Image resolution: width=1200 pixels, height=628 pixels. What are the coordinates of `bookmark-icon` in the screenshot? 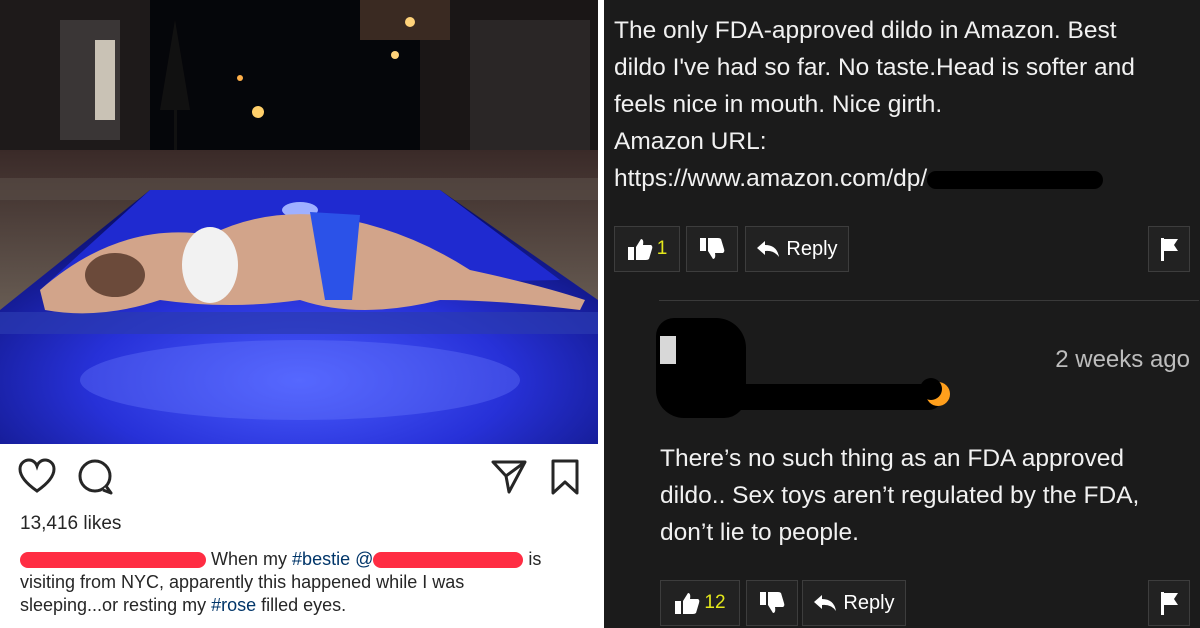 It's located at (565, 479).